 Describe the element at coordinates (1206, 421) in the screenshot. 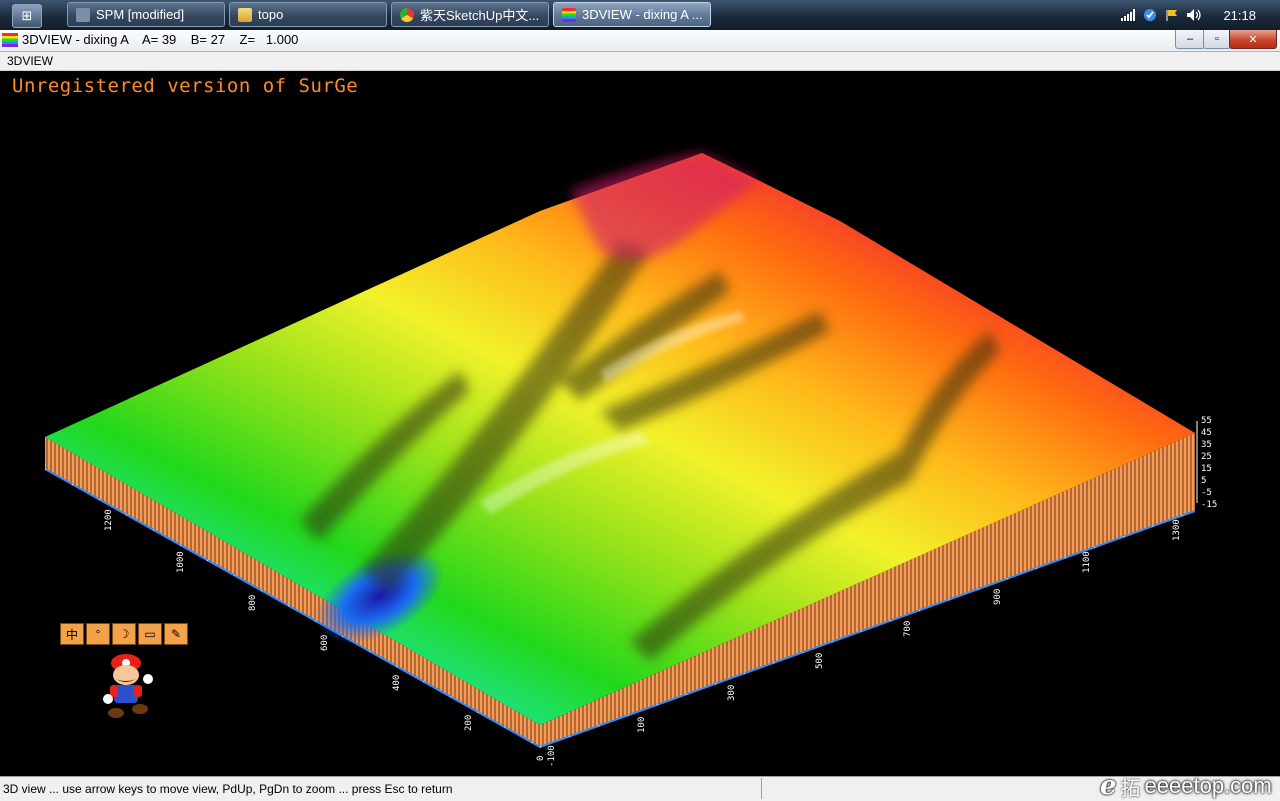

I see `elevation-scale-label: 55` at that location.